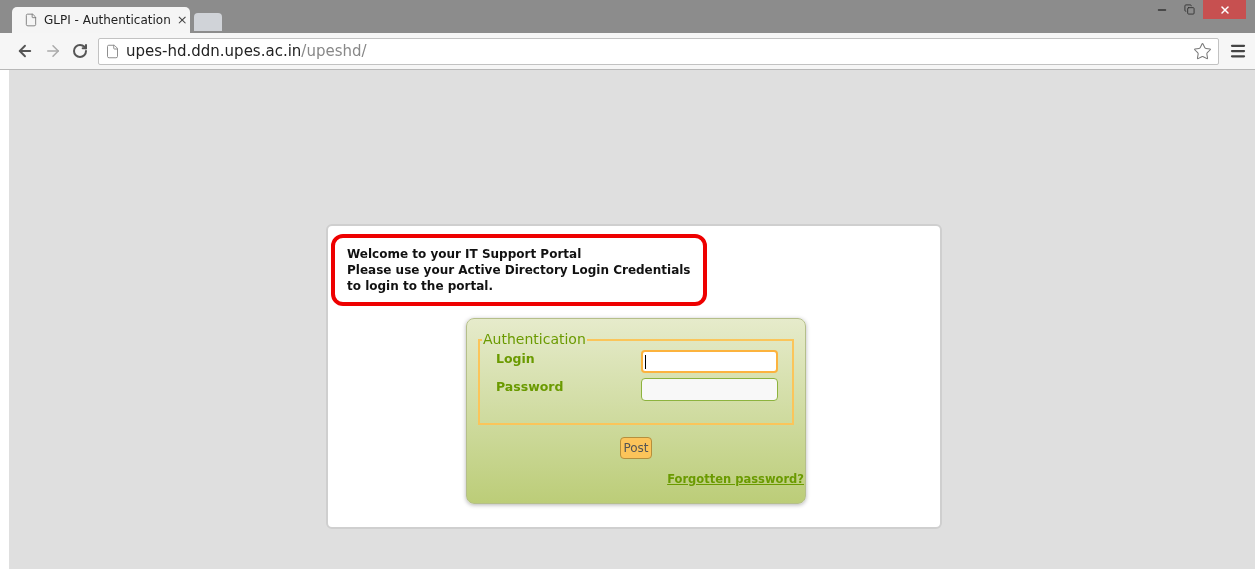 The width and height of the screenshot is (1255, 569). What do you see at coordinates (636, 448) in the screenshot?
I see `post-button: Post` at bounding box center [636, 448].